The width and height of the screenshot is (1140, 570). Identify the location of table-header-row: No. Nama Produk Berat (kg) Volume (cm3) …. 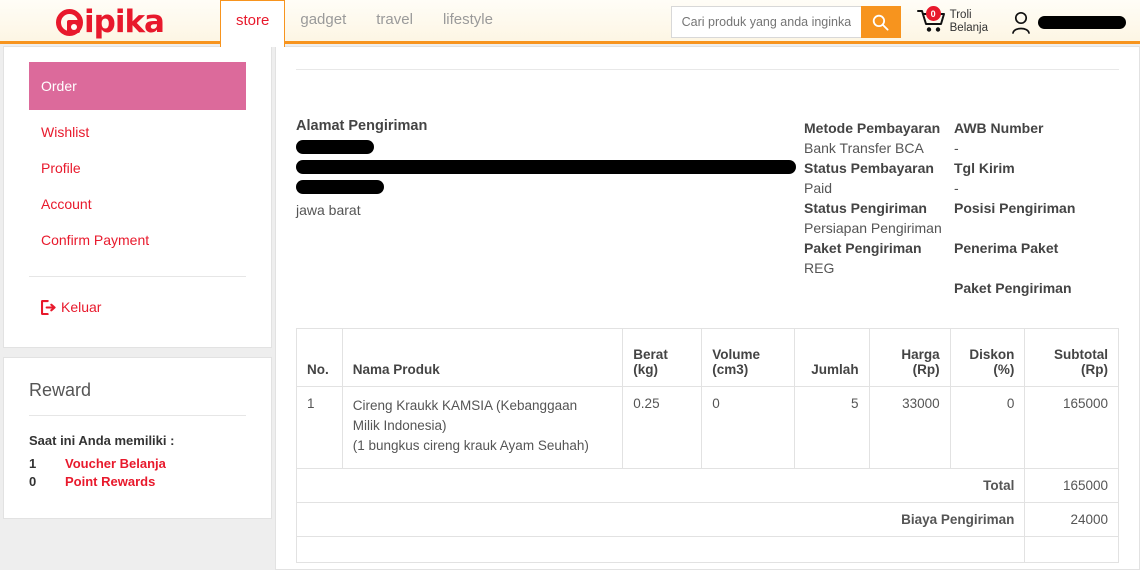
(707, 357).